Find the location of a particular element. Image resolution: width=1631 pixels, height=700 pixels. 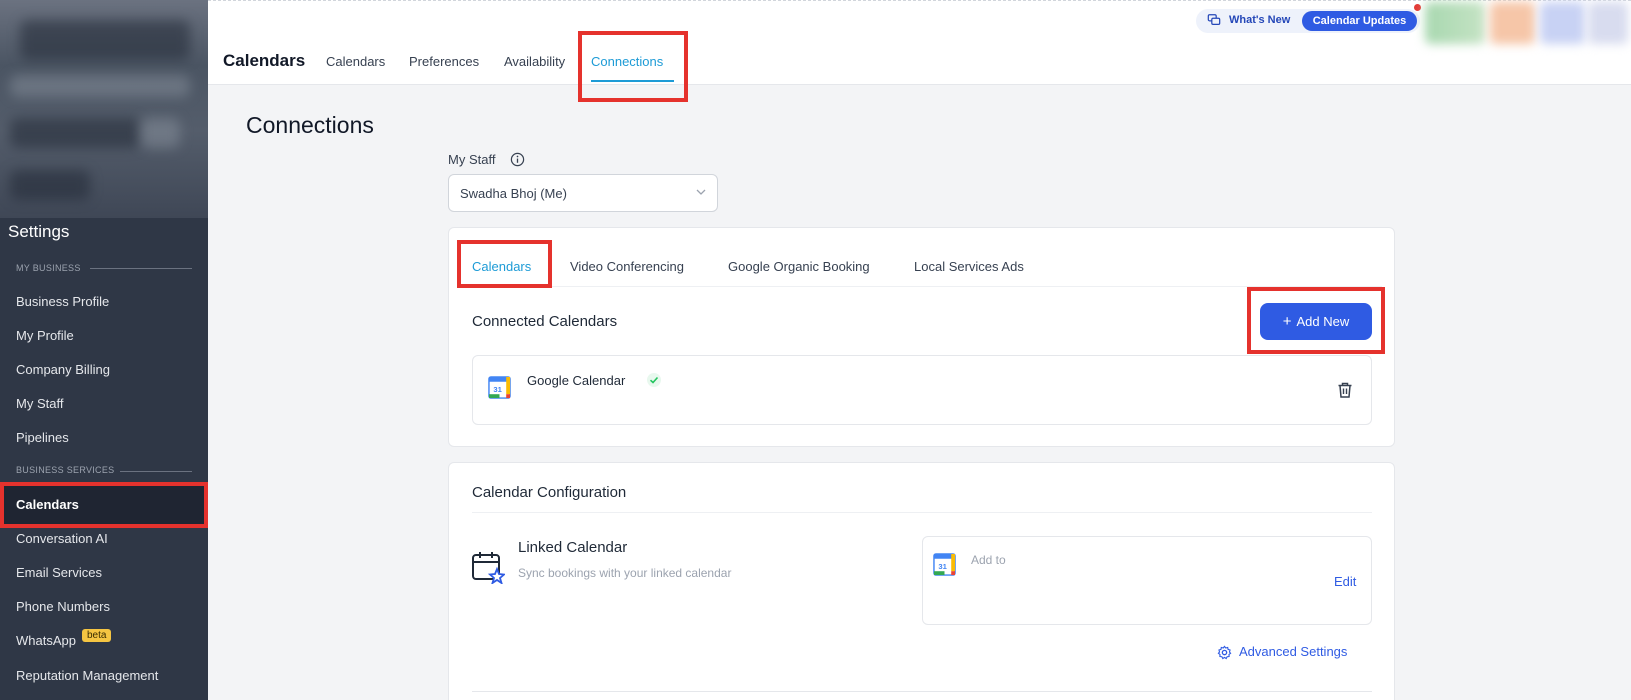

linked-calendar-description: Sync bookings with your linked calendar is located at coordinates (625, 573).